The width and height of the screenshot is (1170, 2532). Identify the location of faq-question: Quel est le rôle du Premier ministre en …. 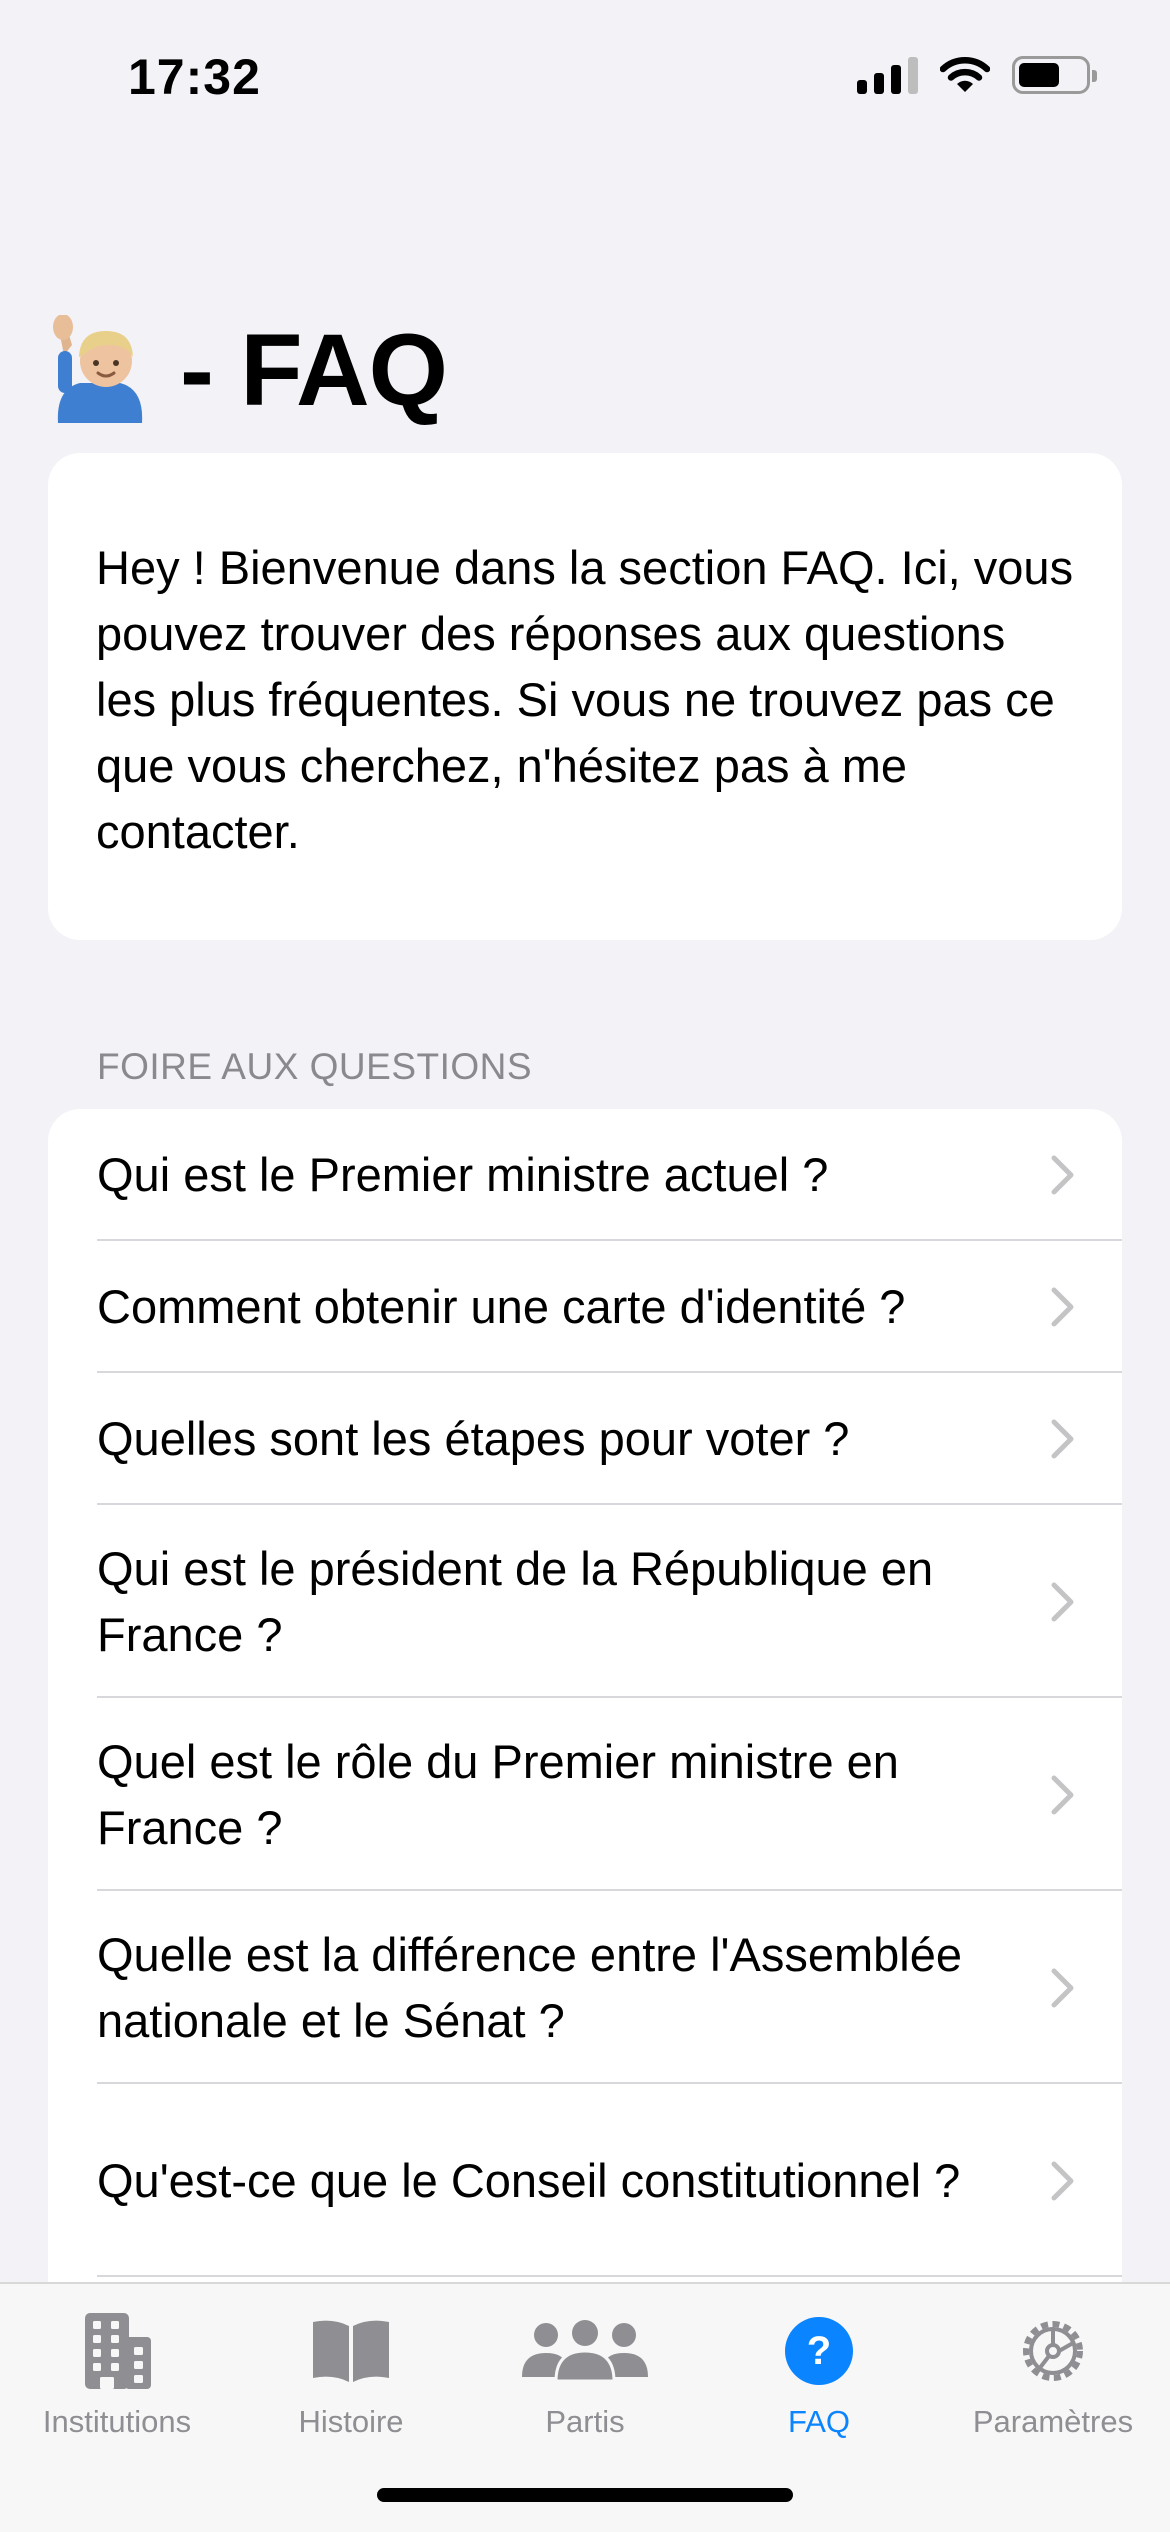
(498, 1794).